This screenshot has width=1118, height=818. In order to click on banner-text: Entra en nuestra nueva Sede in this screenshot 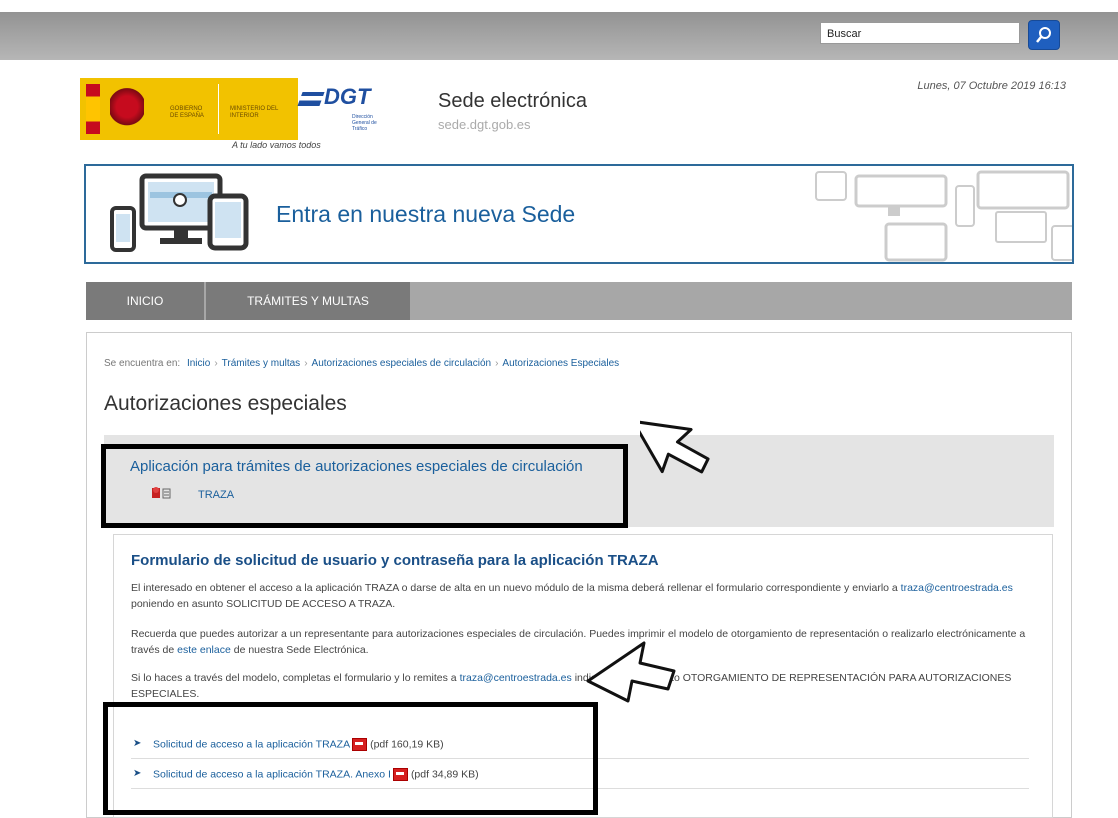, I will do `click(426, 214)`.